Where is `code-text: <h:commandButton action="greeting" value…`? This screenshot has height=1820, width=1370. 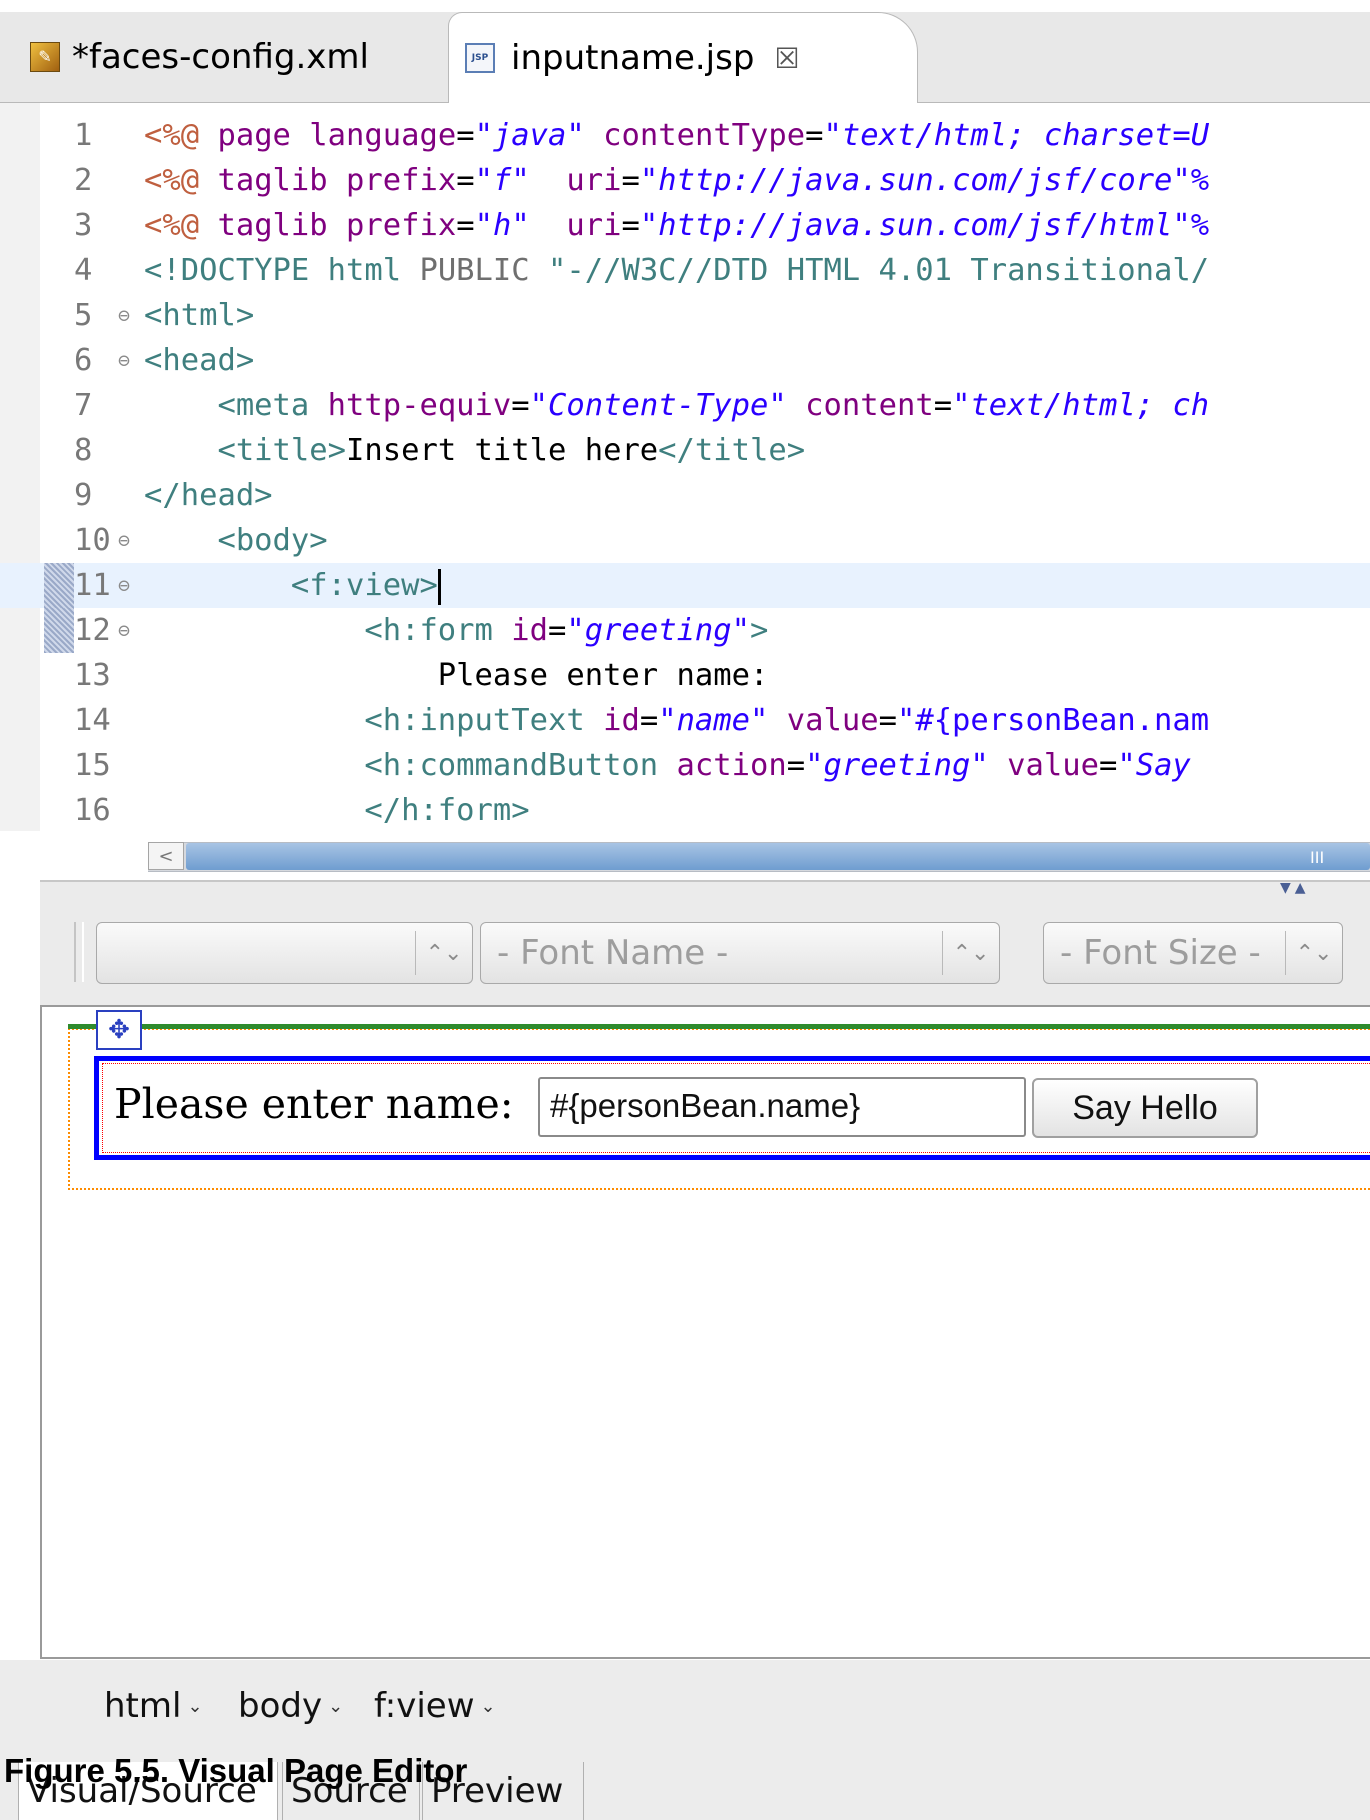
code-text: <h:commandButton action="greeting" value… is located at coordinates (676, 765).